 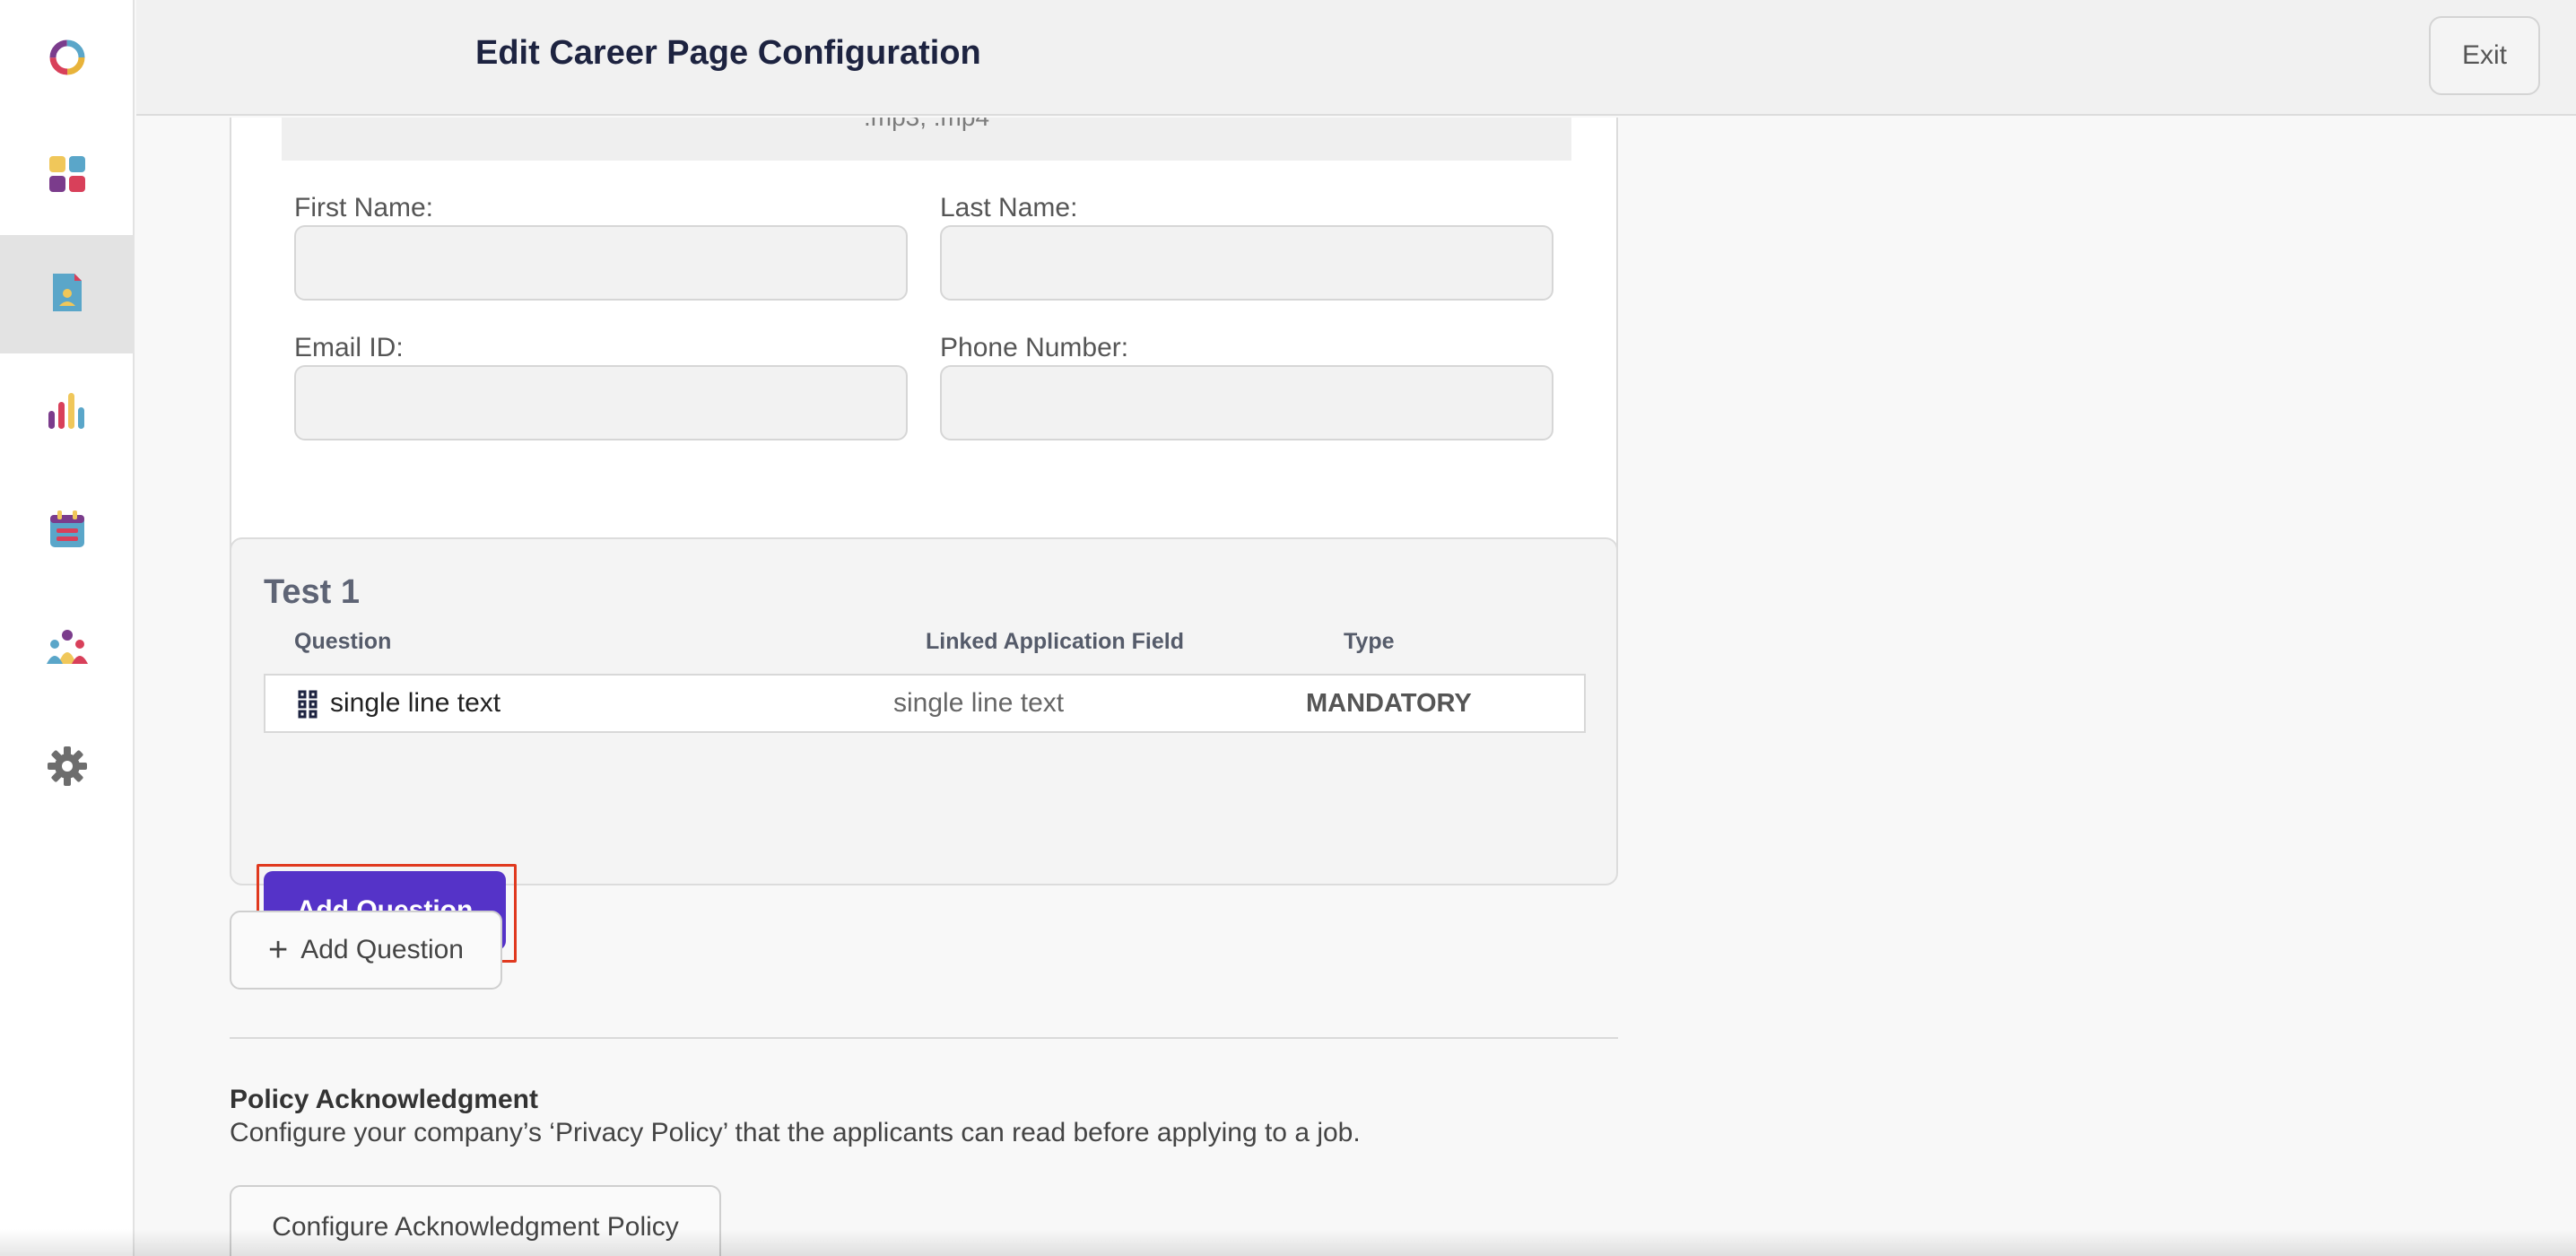 I want to click on upload-area: .mp3, .mp4, so click(x=926, y=139).